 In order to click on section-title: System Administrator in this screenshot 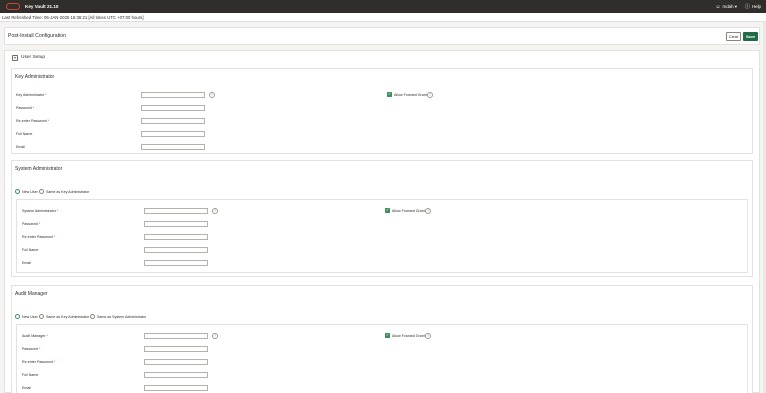, I will do `click(39, 169)`.